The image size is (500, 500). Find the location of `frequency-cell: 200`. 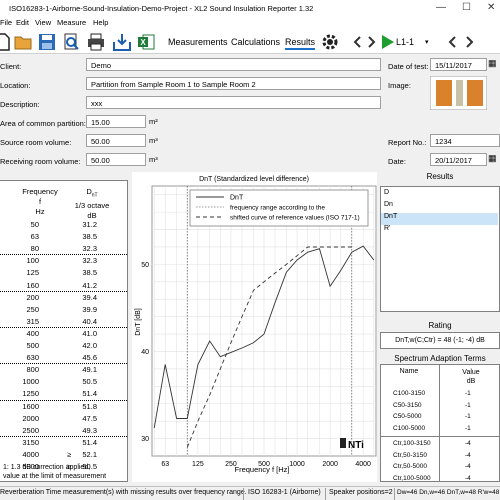

frequency-cell: 200 is located at coordinates (32, 297).